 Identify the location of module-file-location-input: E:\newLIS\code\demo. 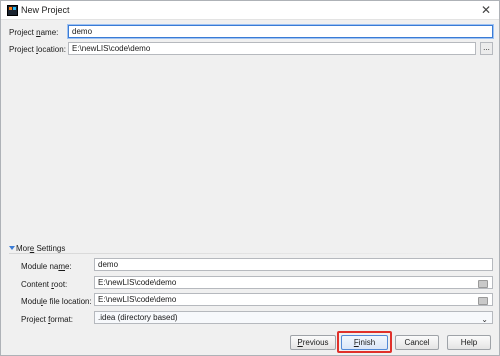
(293, 299).